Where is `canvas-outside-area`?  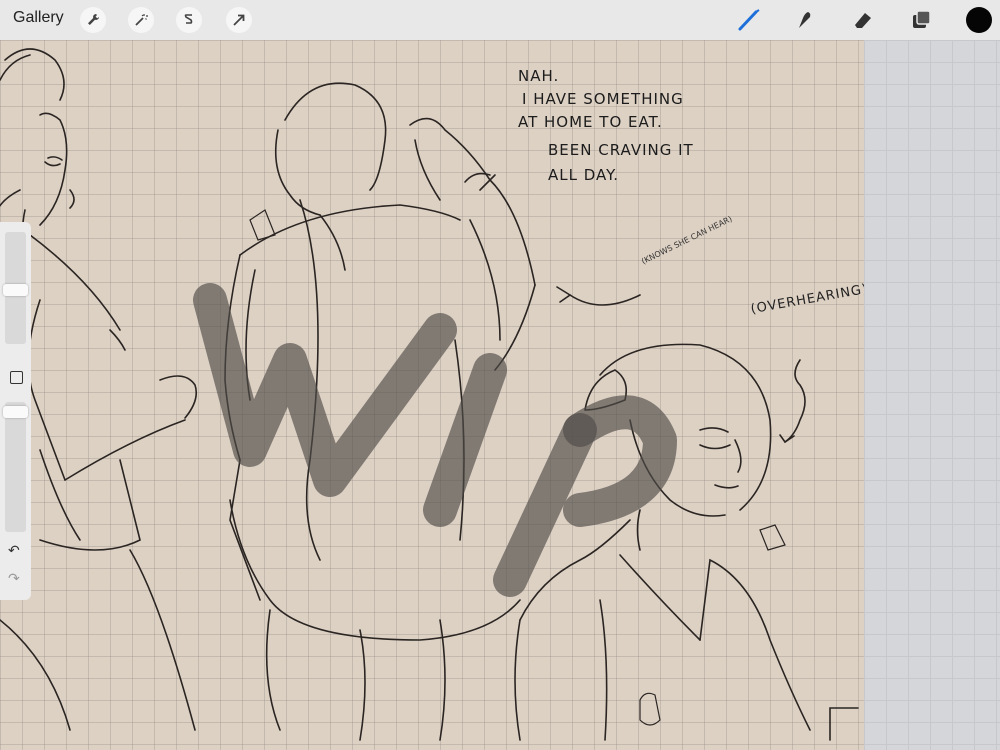
canvas-outside-area is located at coordinates (932, 395).